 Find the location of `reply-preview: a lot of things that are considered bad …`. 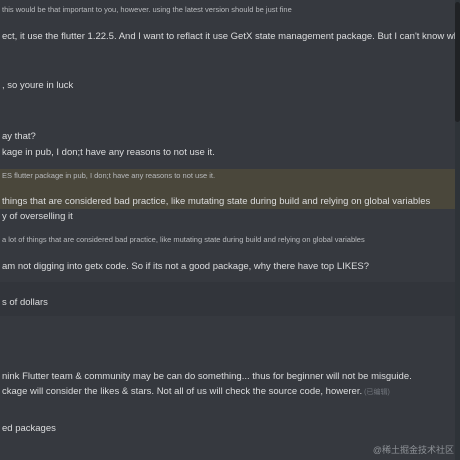

reply-preview: a lot of things that are considered bad … is located at coordinates (183, 239).